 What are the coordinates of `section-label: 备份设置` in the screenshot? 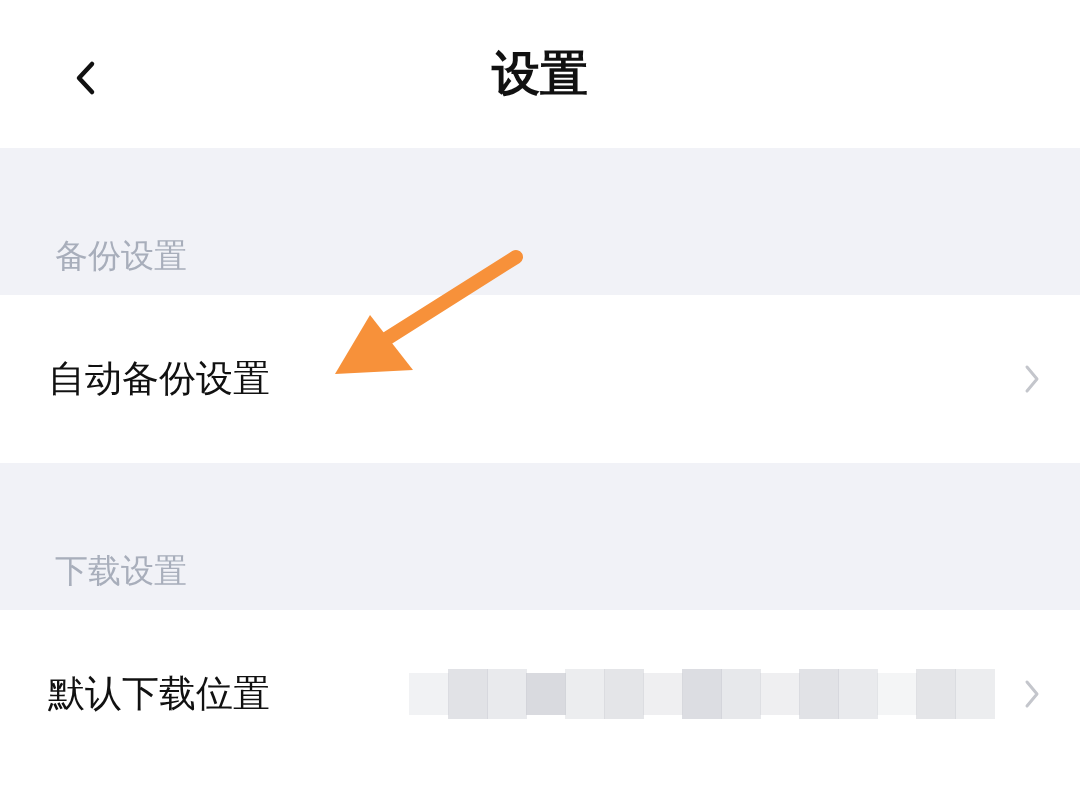 It's located at (121, 256).